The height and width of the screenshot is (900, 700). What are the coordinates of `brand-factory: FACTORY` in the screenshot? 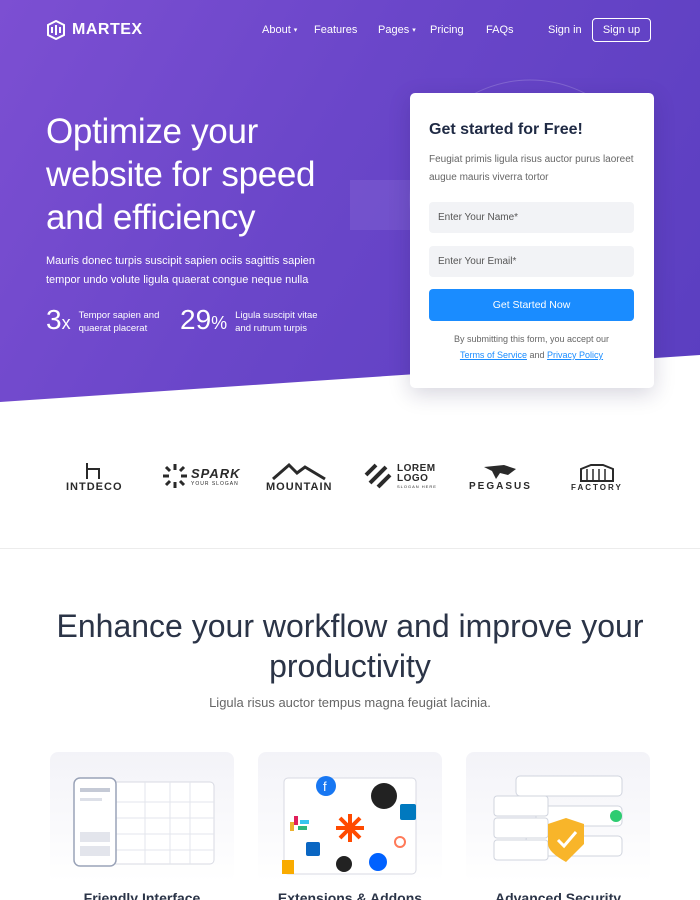 It's located at (597, 476).